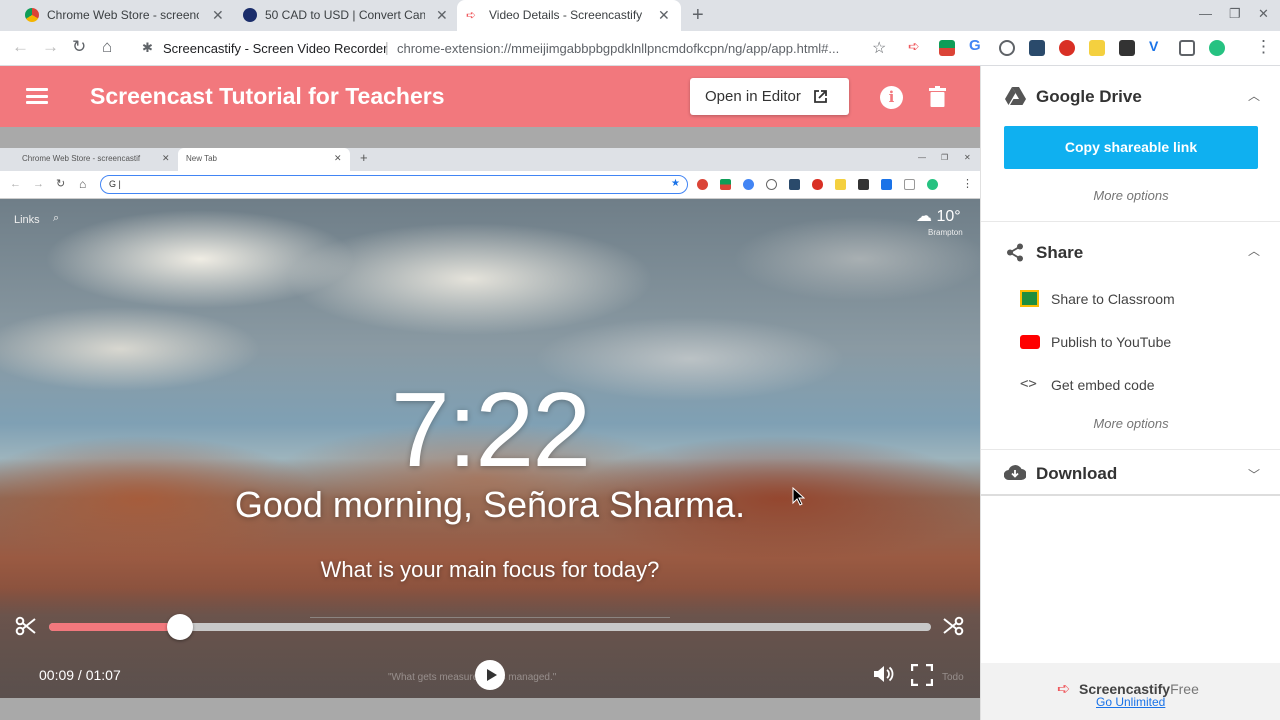 The image size is (1280, 720). What do you see at coordinates (945, 232) in the screenshot?
I see `weather-location: Brampton` at bounding box center [945, 232].